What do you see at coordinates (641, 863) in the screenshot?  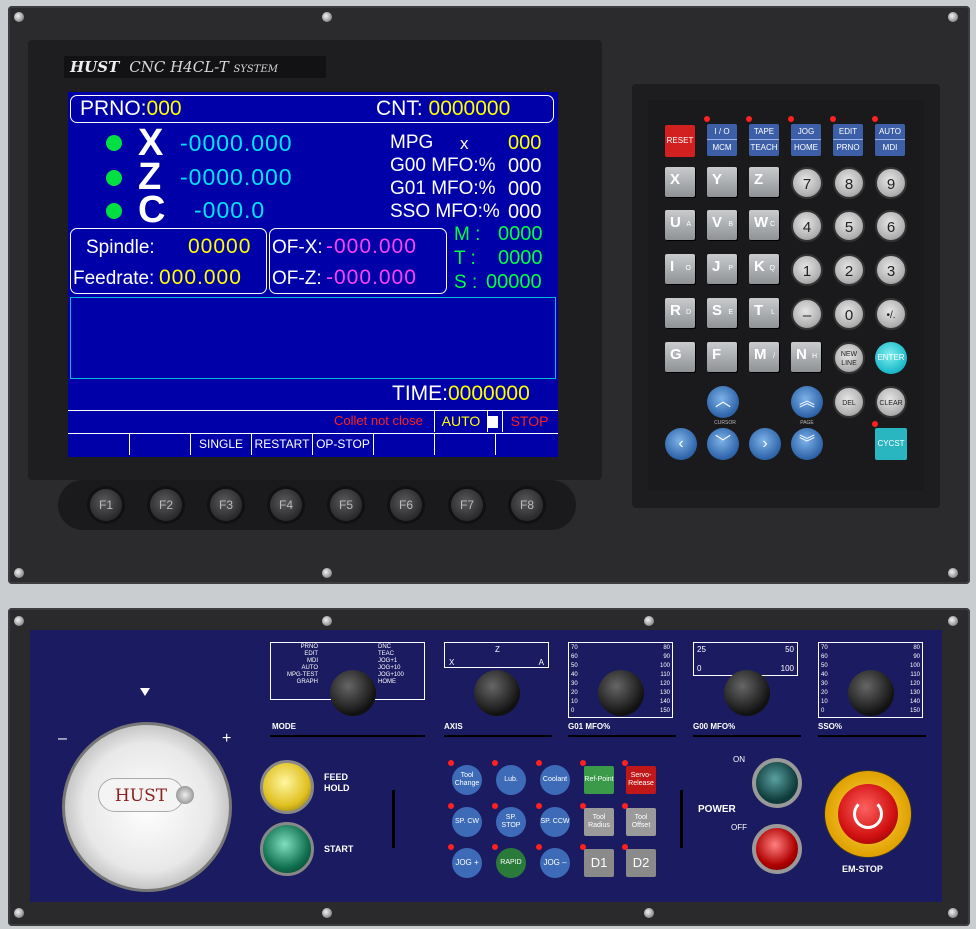 I see `d2-button: D2` at bounding box center [641, 863].